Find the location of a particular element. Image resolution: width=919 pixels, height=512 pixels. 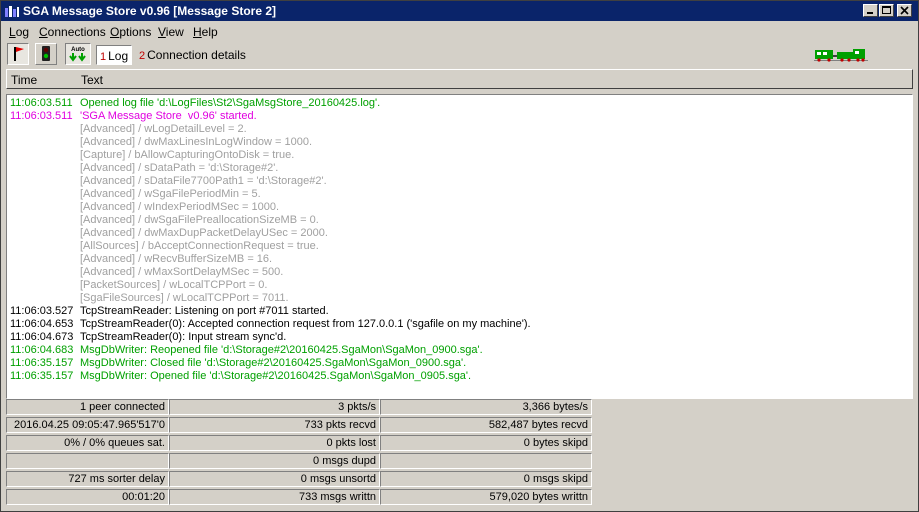

log-line: [Advanced] / wLogDetailLevel = 2. is located at coordinates (128, 129).